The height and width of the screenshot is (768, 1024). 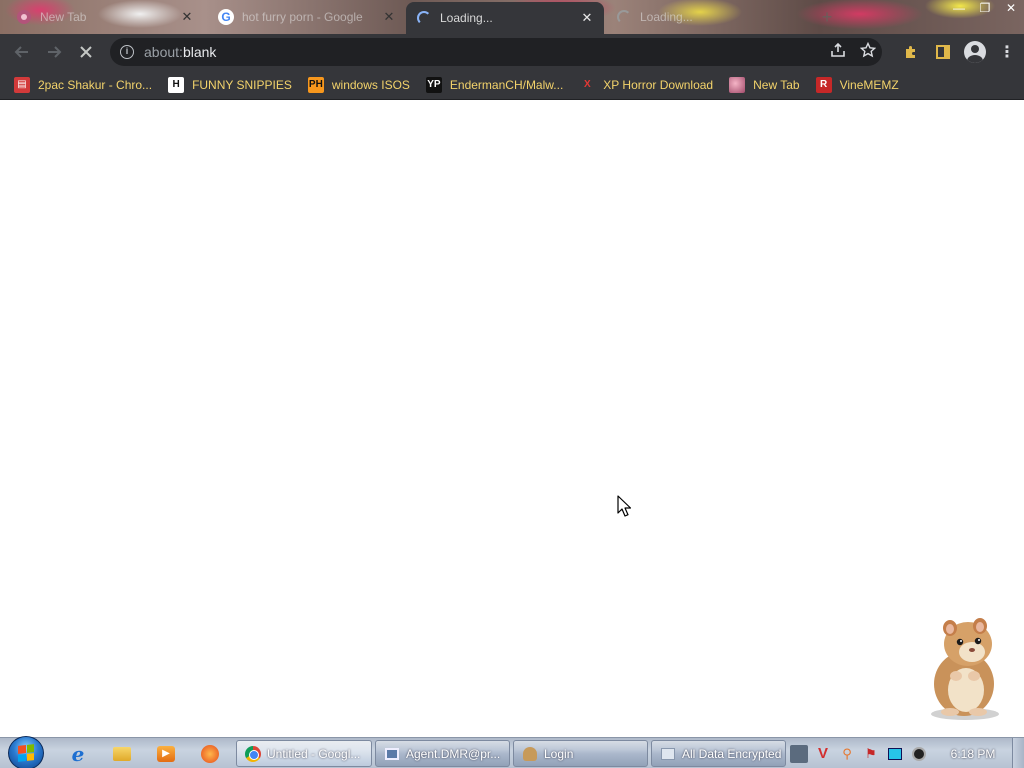 I want to click on forward-arrow-icon, so click(x=54, y=52).